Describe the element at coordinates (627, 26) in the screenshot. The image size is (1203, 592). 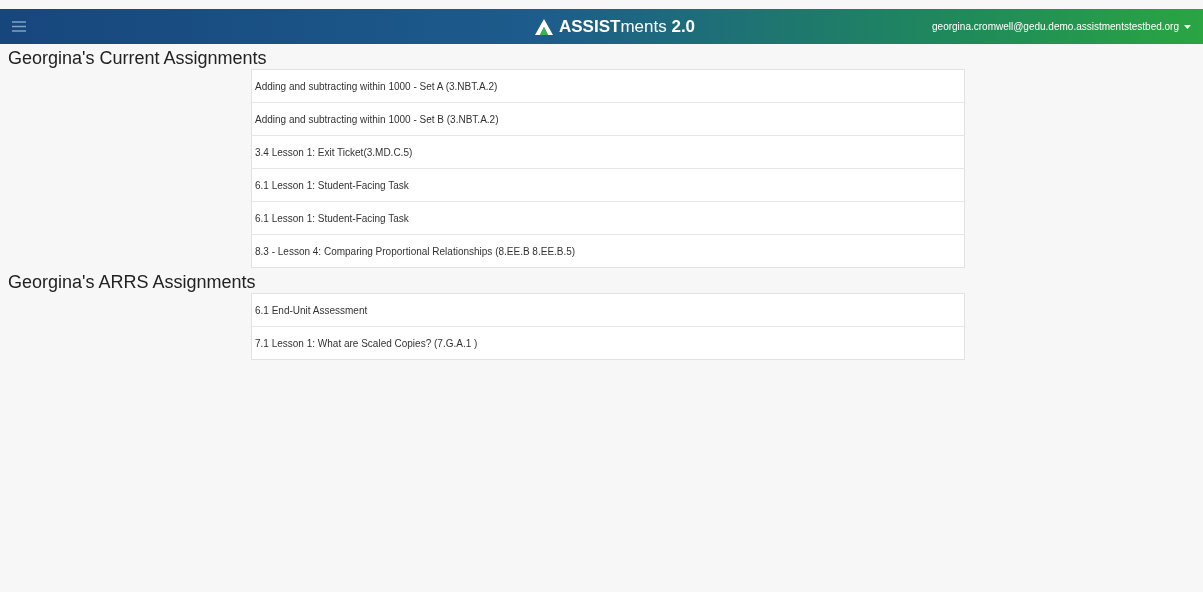
I see `app-logo: ASSISTments 2.0` at that location.